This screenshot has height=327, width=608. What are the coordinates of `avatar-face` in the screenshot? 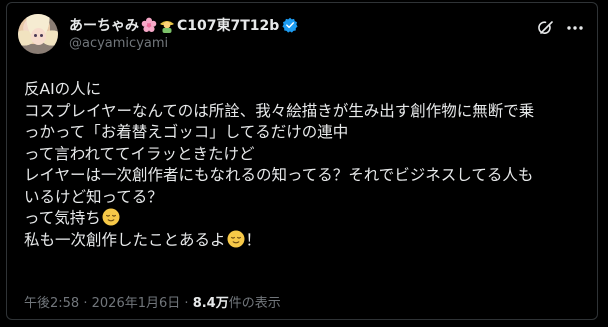 It's located at (38, 36).